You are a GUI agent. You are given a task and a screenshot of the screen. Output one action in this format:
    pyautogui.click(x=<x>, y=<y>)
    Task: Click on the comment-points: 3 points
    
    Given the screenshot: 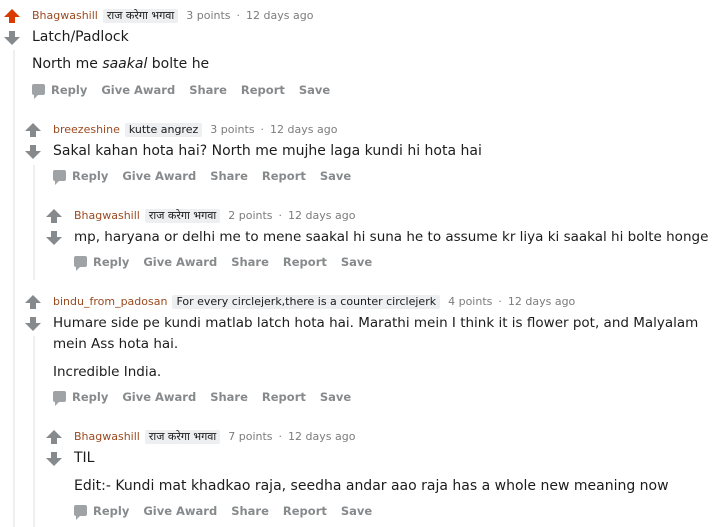 What is the action you would take?
    pyautogui.click(x=208, y=15)
    